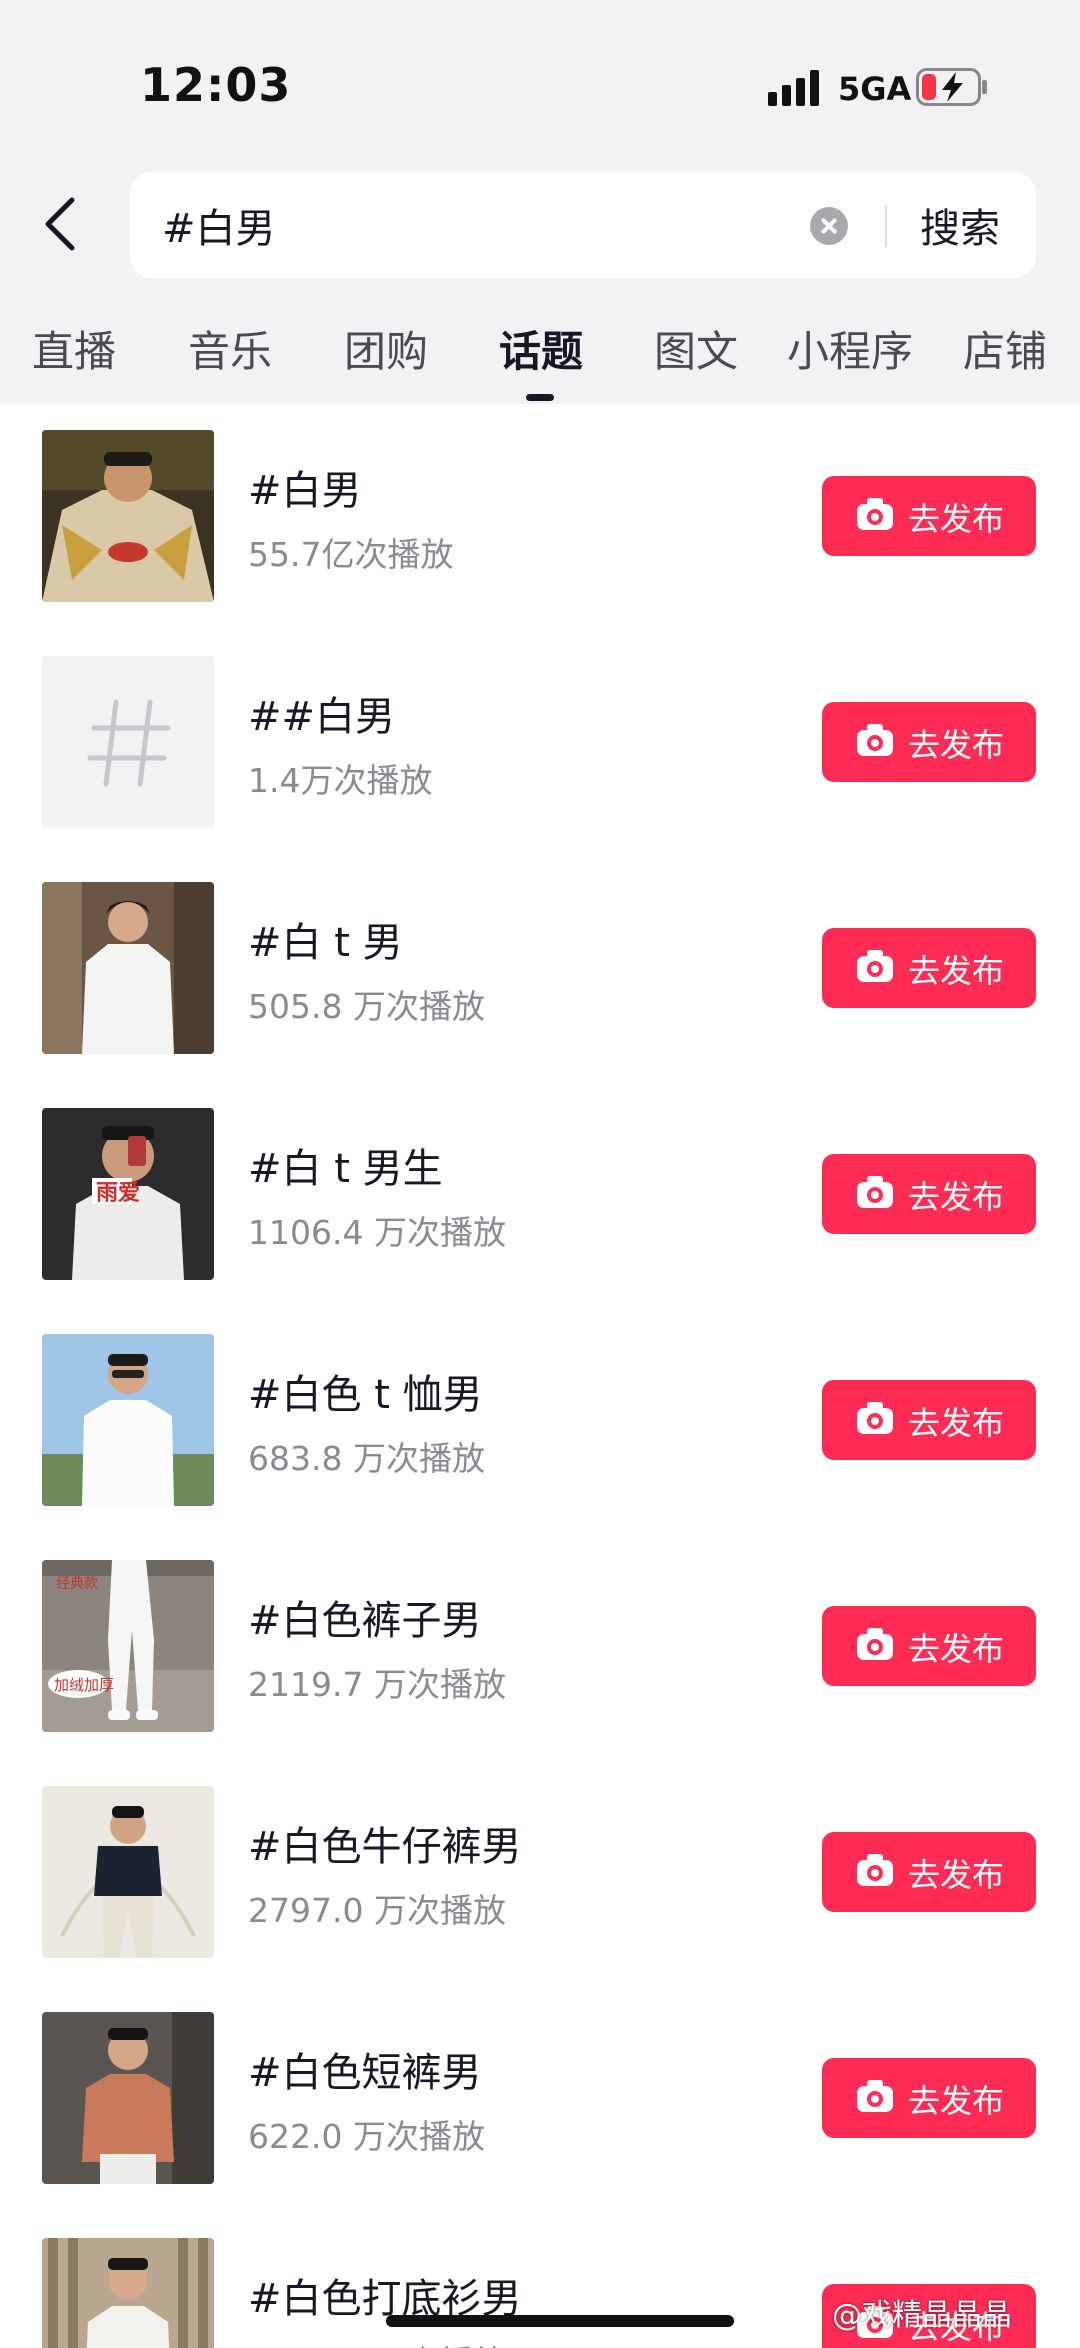  Describe the element at coordinates (61, 224) in the screenshot. I see `back-arrow-icon` at that location.